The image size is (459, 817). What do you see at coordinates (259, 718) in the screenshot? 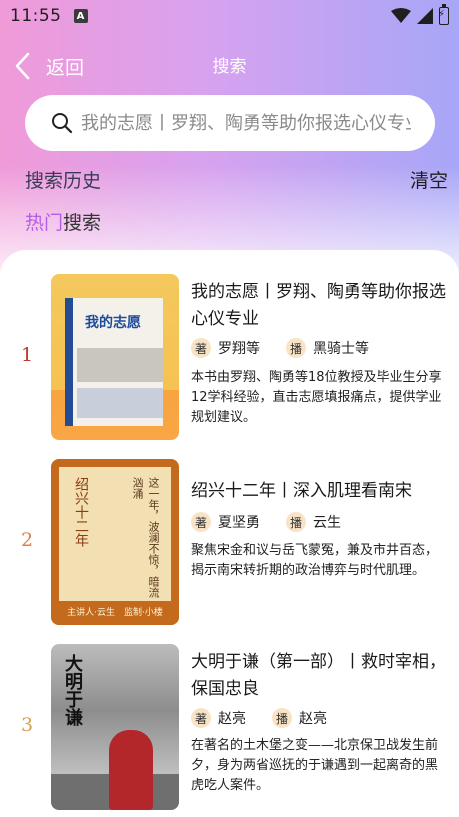
I see `item-meta: 著 赵亮 播 赵亮` at bounding box center [259, 718].